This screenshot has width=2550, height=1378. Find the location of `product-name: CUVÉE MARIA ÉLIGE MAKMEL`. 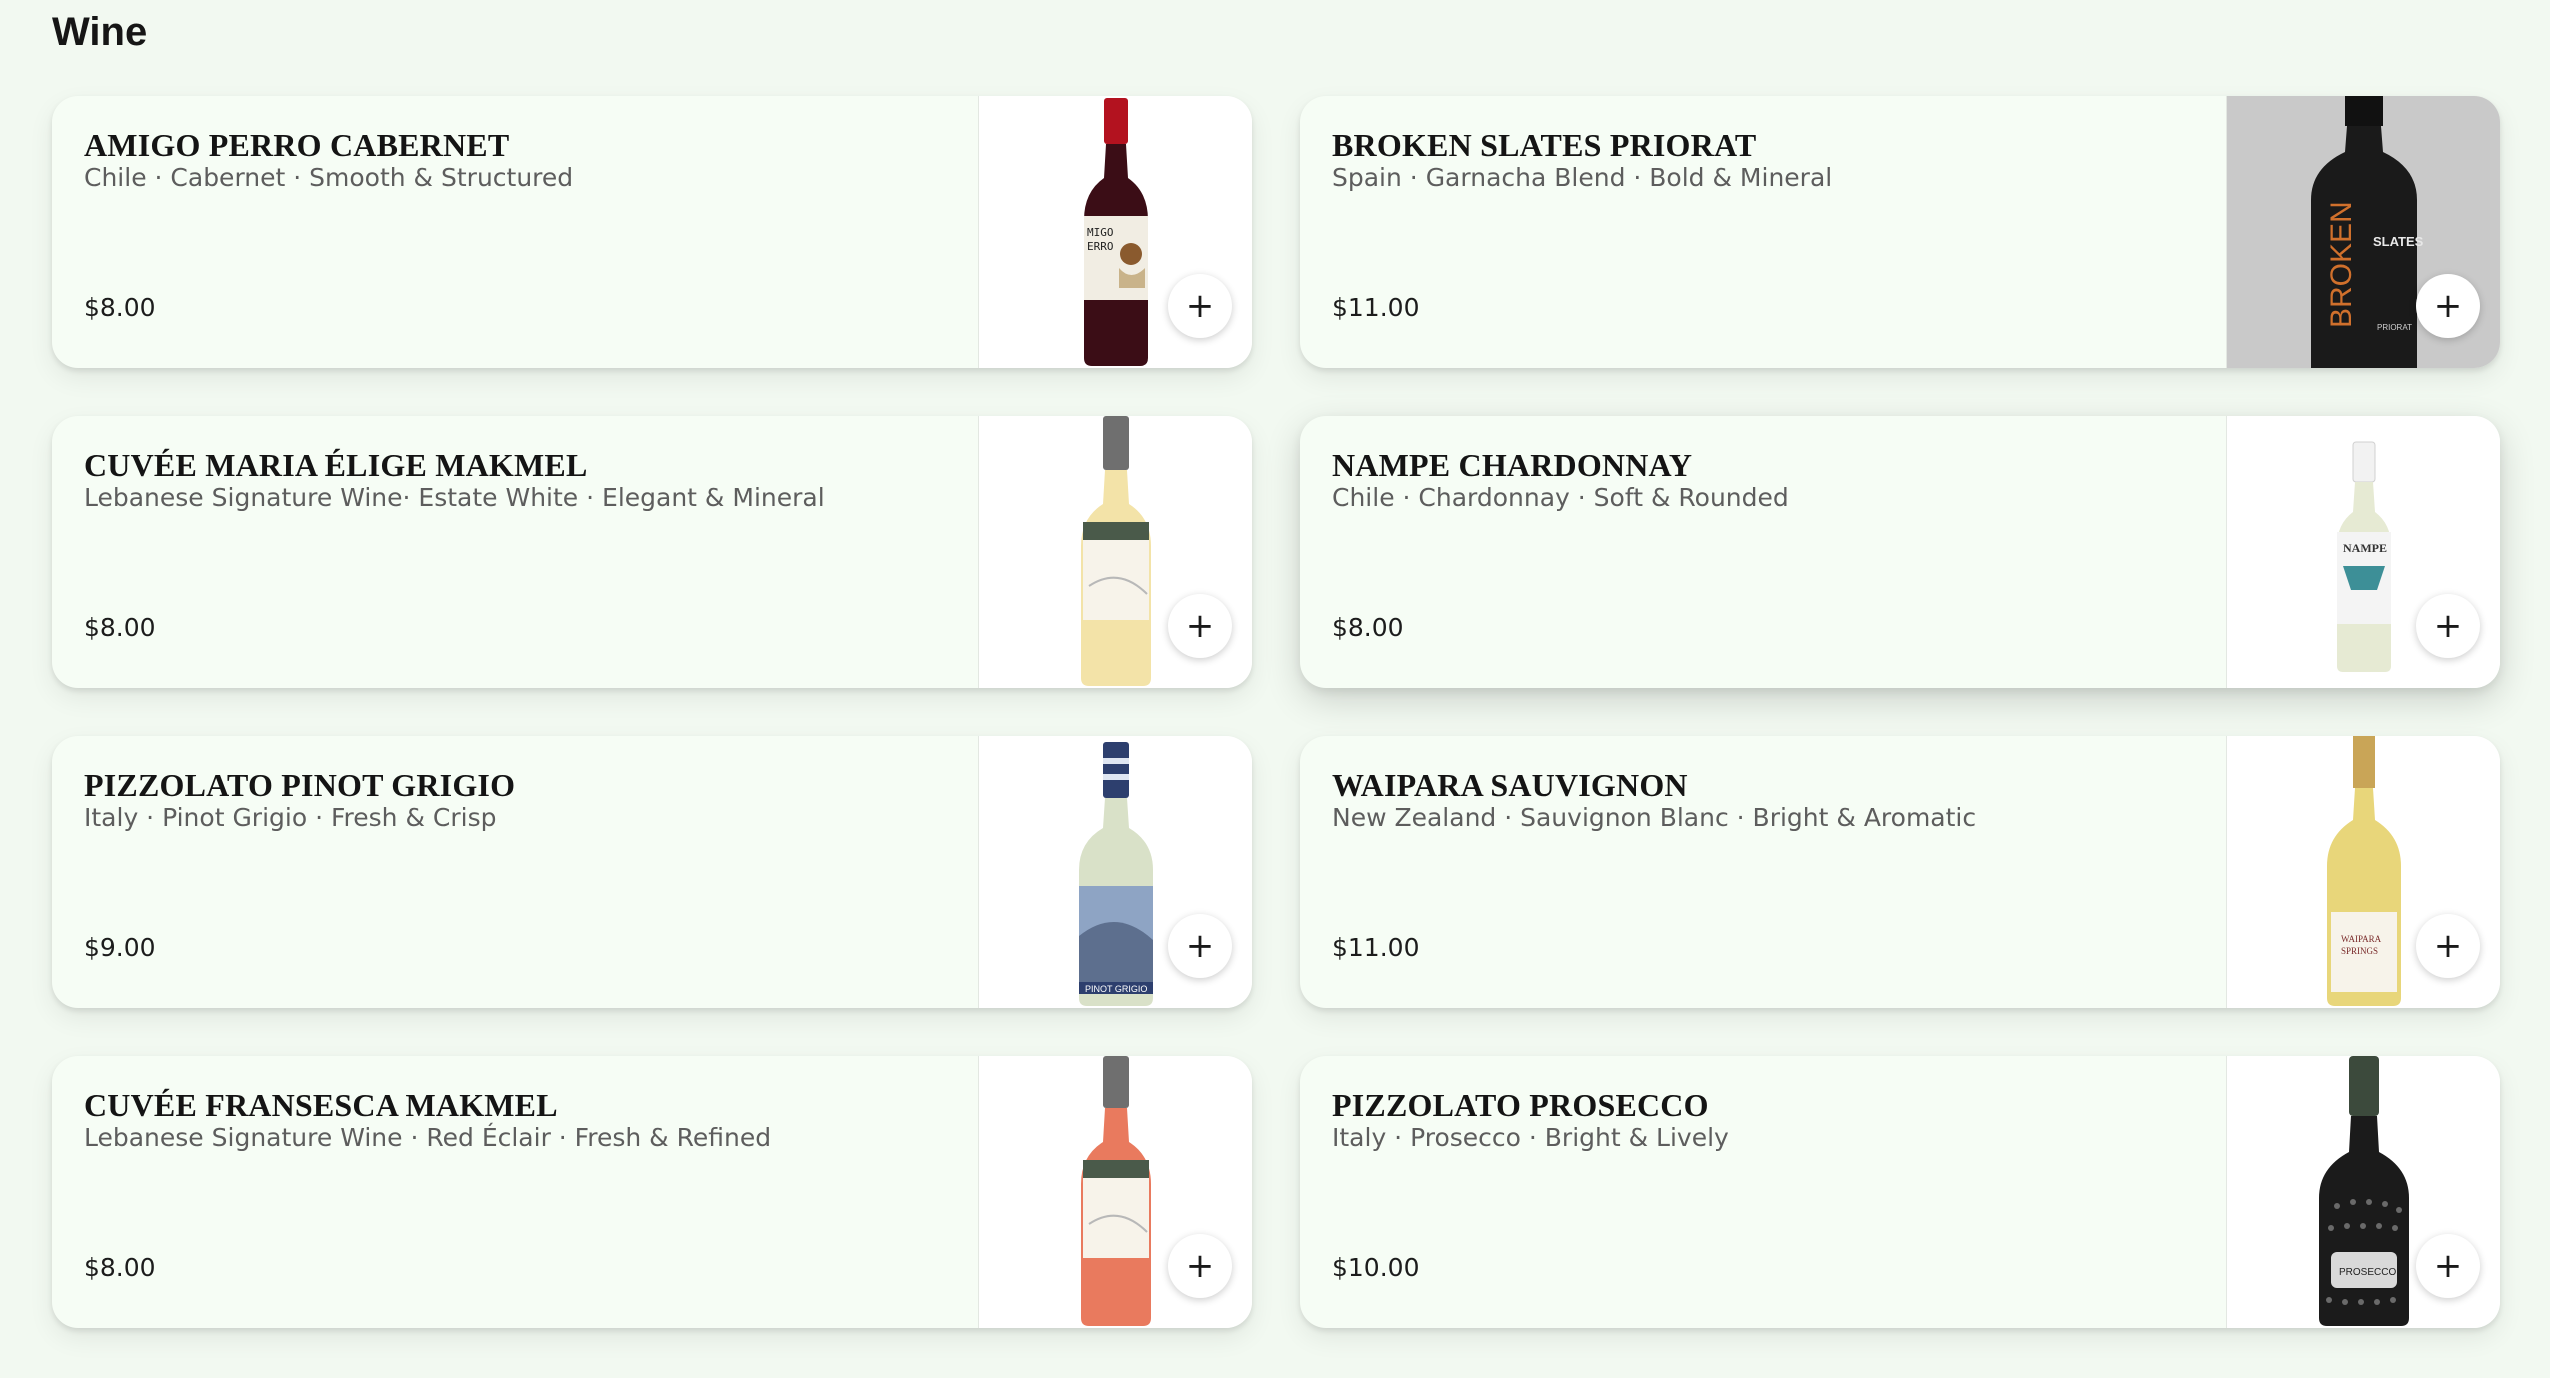

product-name: CUVÉE MARIA ÉLIGE MAKMEL is located at coordinates (336, 465).